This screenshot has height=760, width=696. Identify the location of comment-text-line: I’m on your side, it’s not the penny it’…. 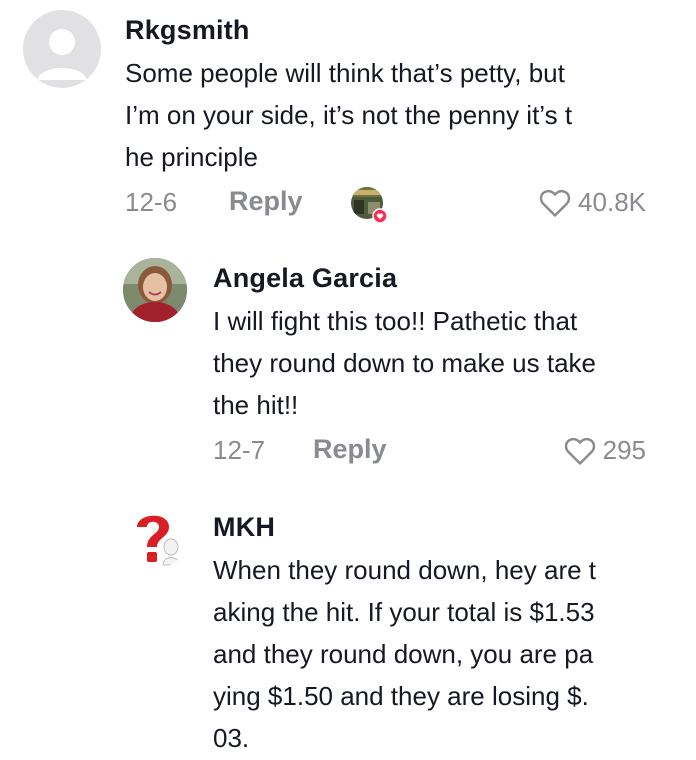
(349, 115).